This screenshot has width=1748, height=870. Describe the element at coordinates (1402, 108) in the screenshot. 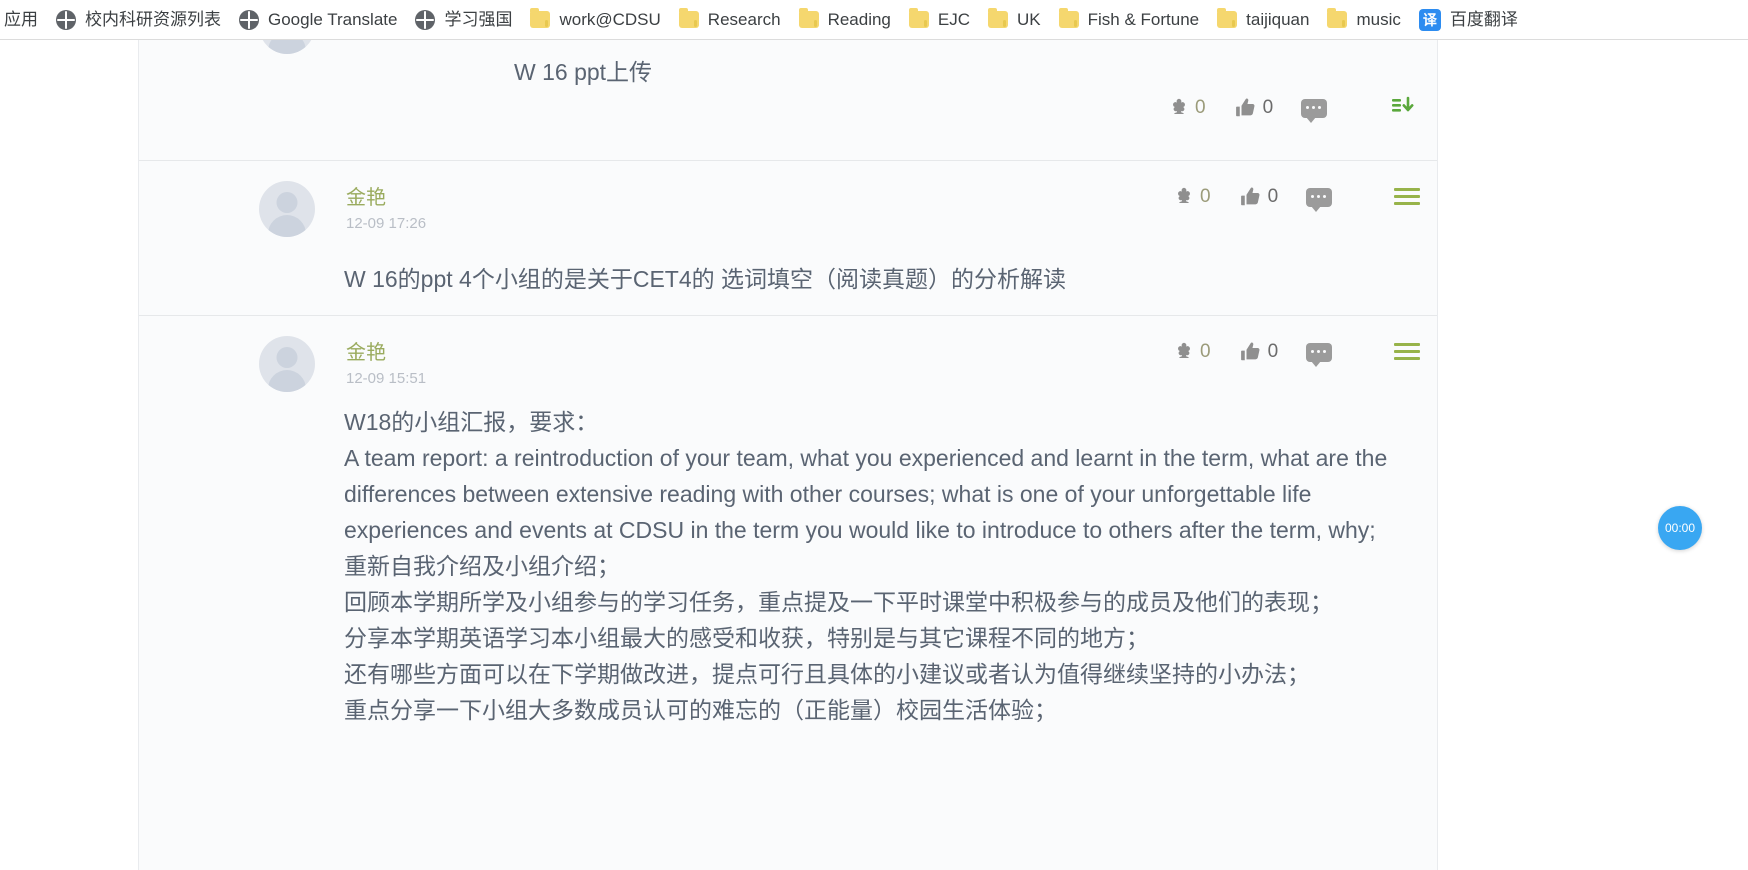

I see `download-icon` at that location.